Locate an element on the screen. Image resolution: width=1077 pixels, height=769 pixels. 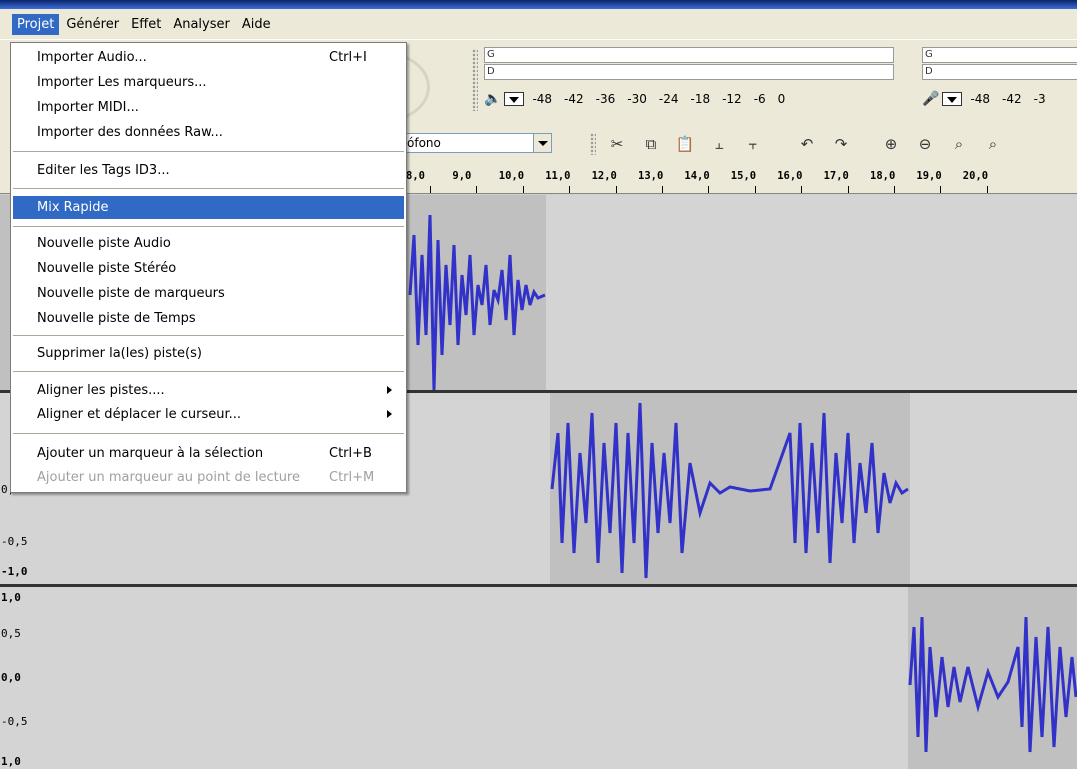
input-meter-dropdown is located at coordinates (952, 99).